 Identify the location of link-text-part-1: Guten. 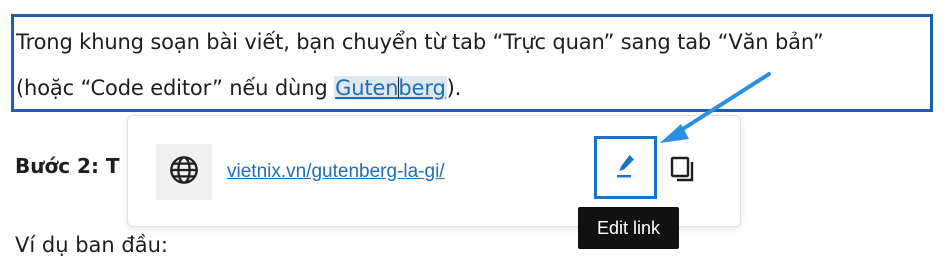
(367, 88).